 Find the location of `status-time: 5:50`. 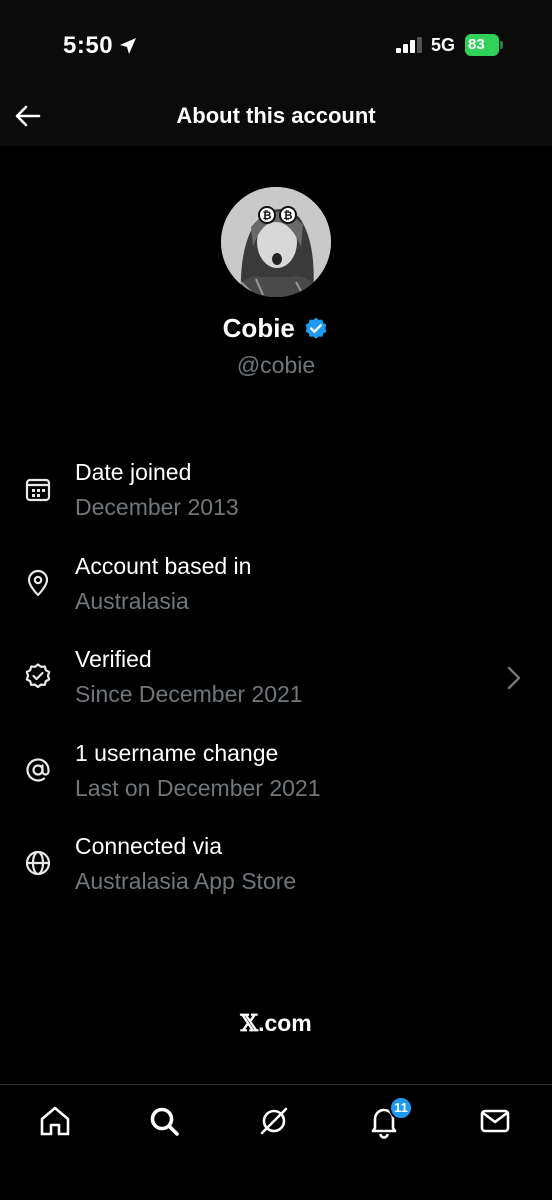

status-time: 5:50 is located at coordinates (88, 45).